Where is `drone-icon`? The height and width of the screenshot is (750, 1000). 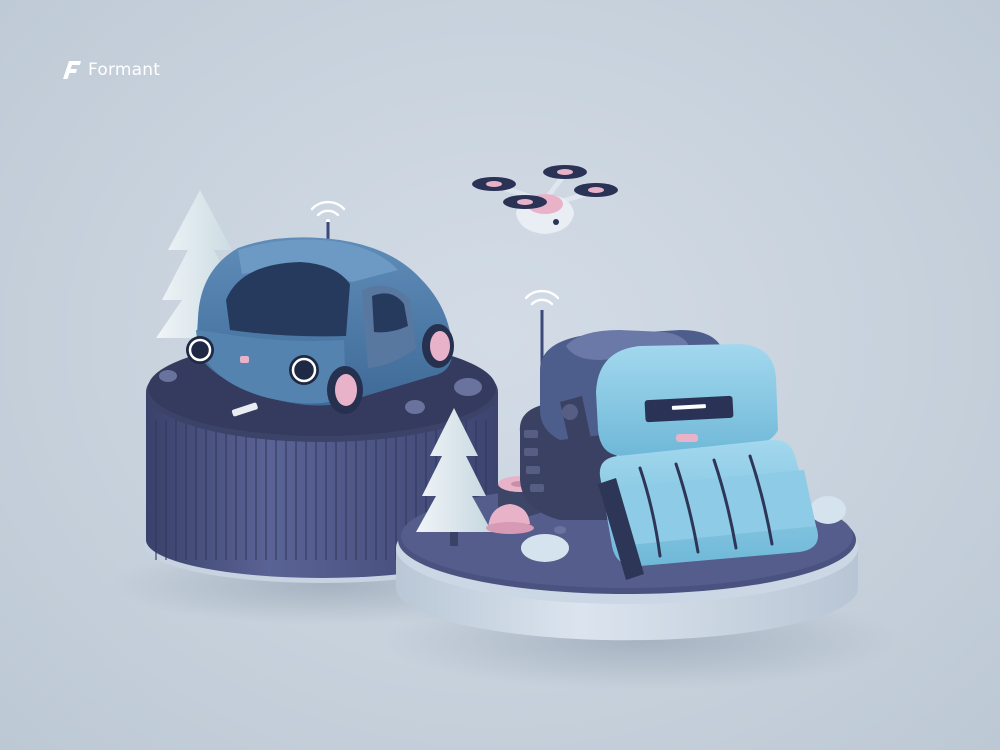
drone-icon is located at coordinates (545, 199).